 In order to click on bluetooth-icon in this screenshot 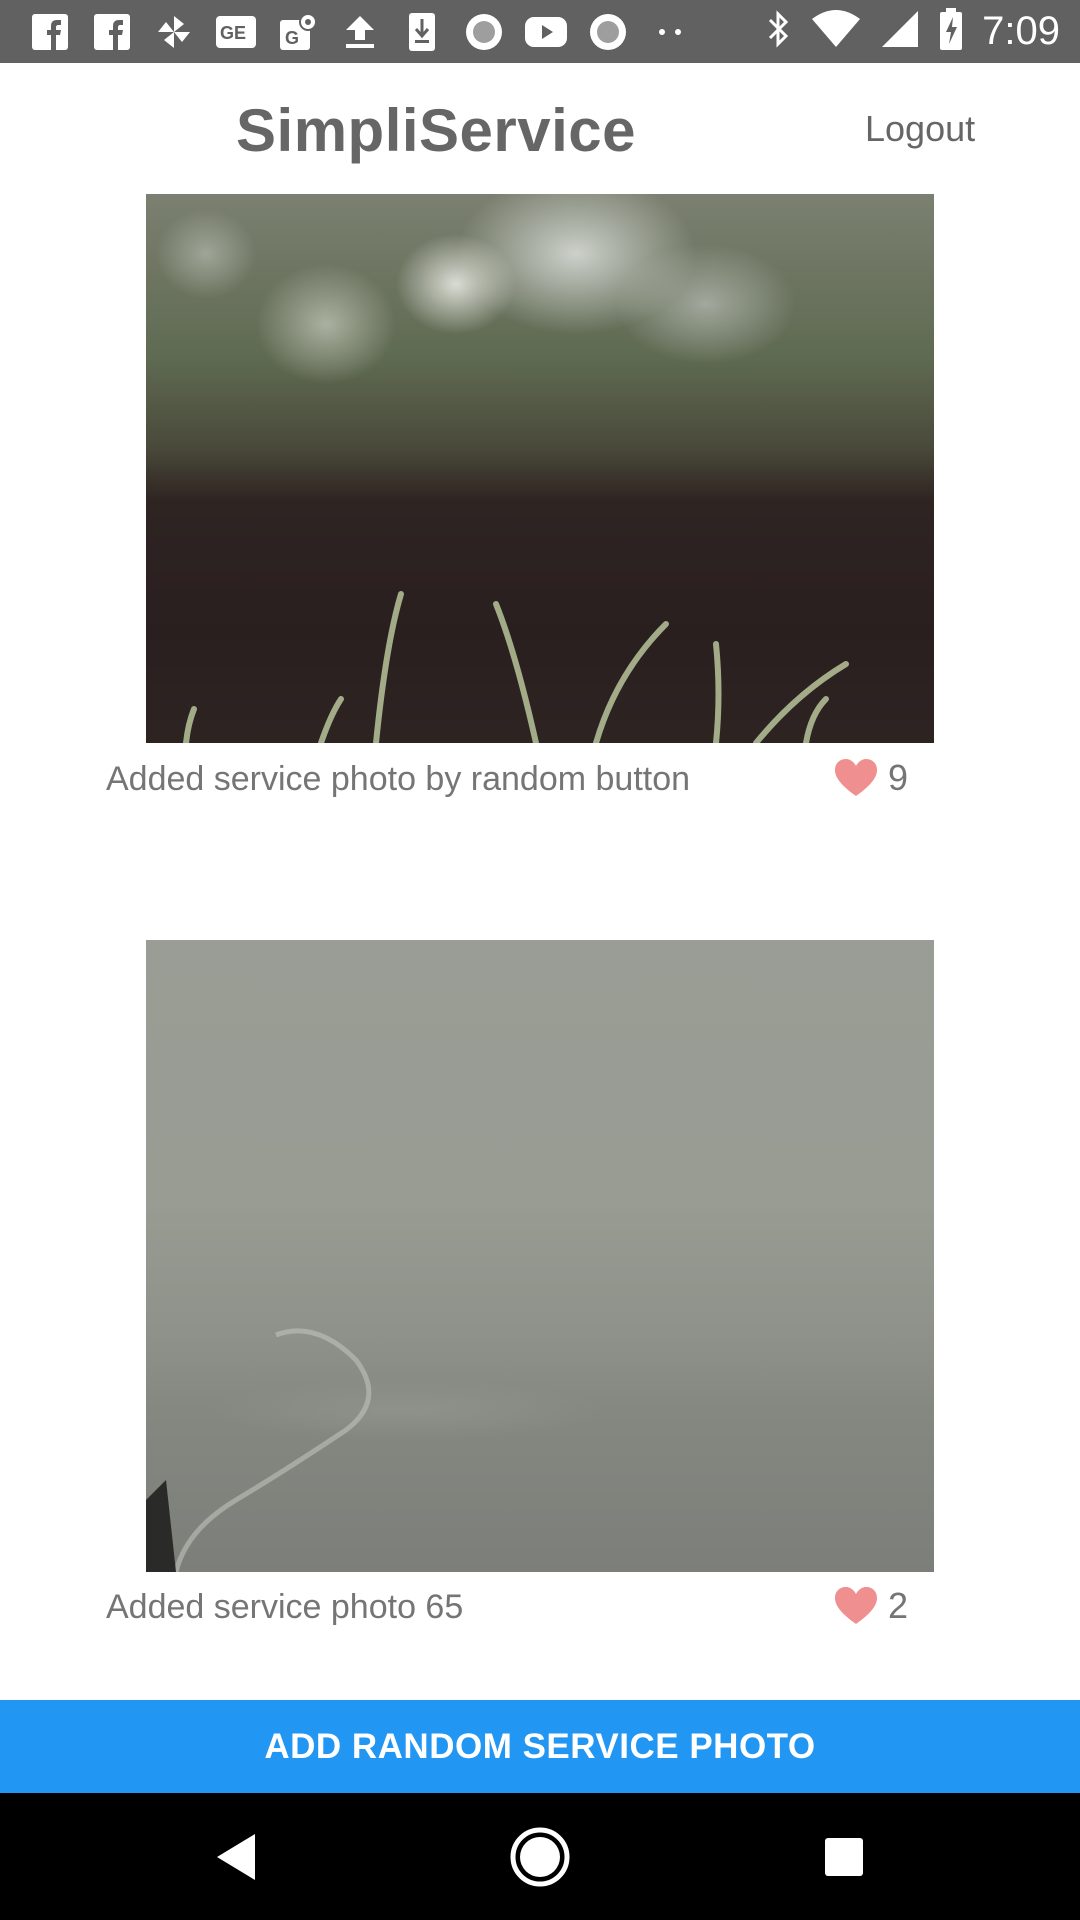, I will do `click(778, 31)`.